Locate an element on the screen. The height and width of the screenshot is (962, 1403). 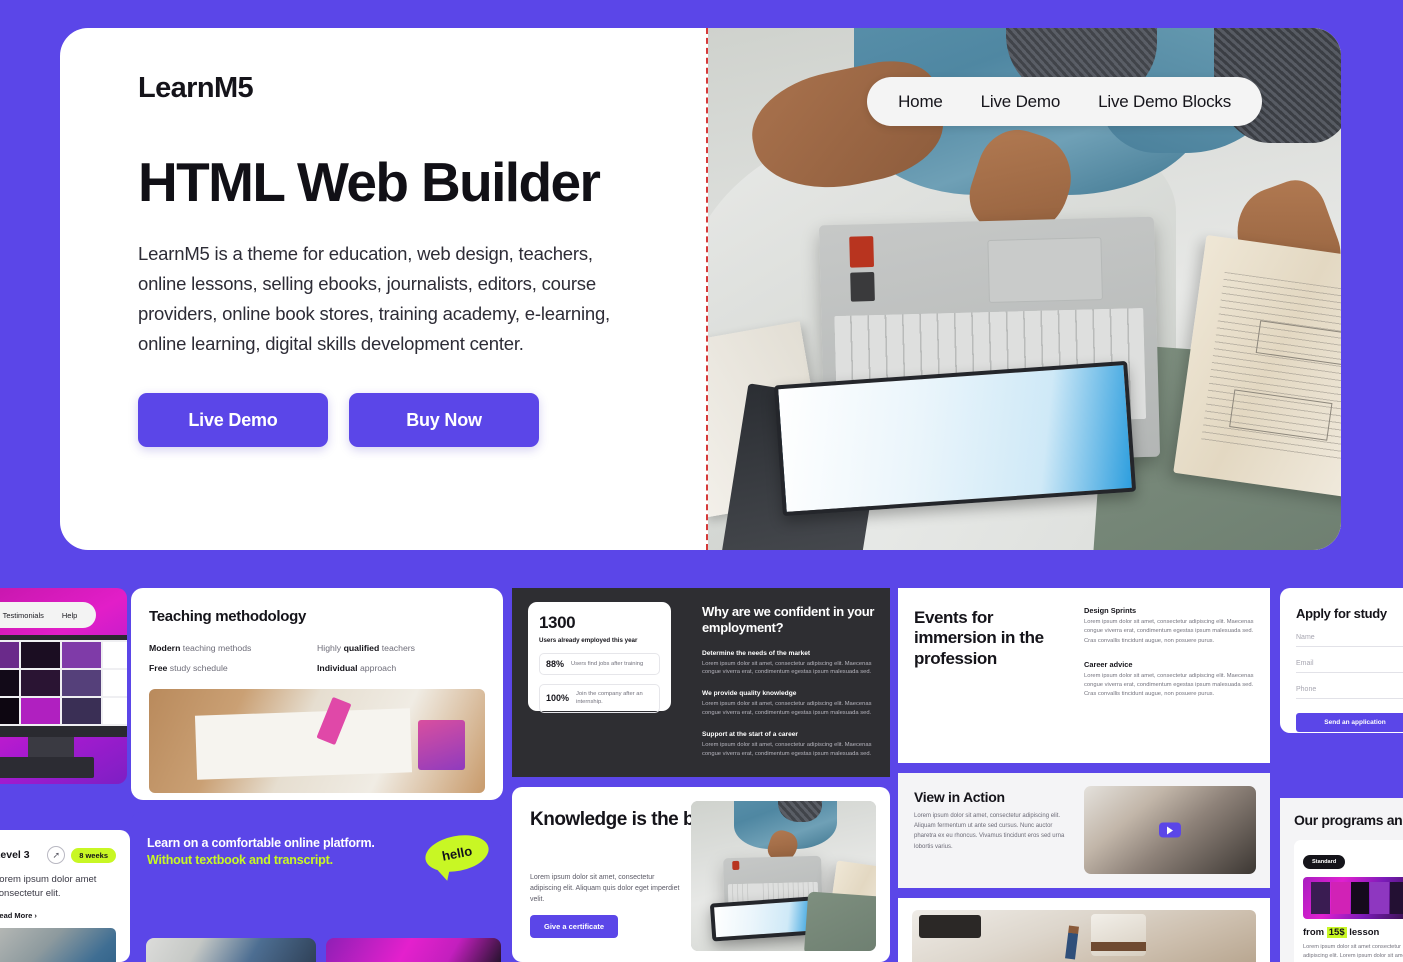
thumbnail-navigation: Contacts Testimonials Help is located at coordinates (48, 615).